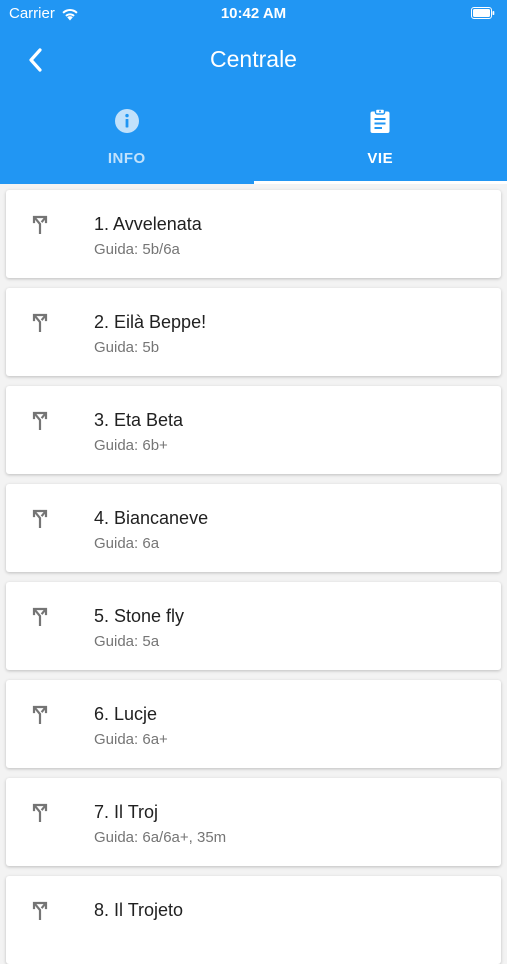 This screenshot has height=964, width=507. What do you see at coordinates (131, 445) in the screenshot?
I see `route-grade: Guida: 6b+` at bounding box center [131, 445].